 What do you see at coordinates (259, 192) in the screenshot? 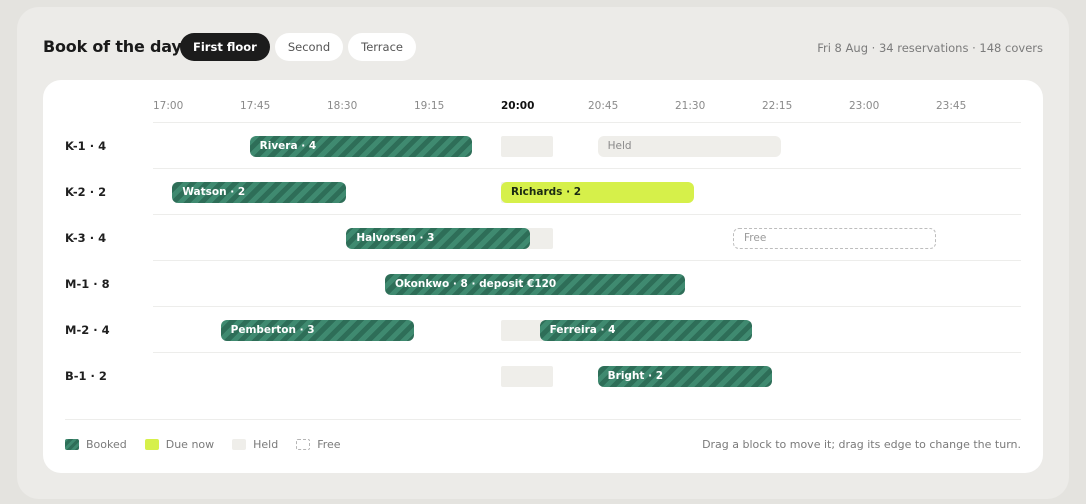
I see `reservation-block: Watson · 2` at bounding box center [259, 192].